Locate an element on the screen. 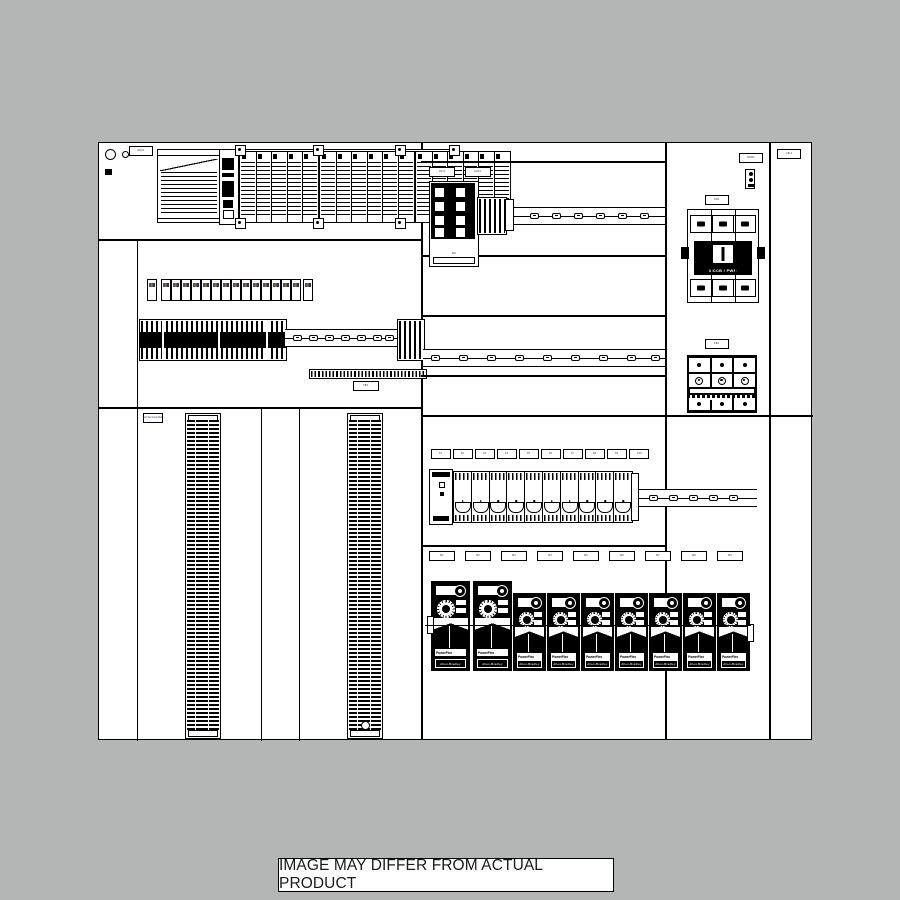 The height and width of the screenshot is (900, 900). supply-module is located at coordinates (441, 497).